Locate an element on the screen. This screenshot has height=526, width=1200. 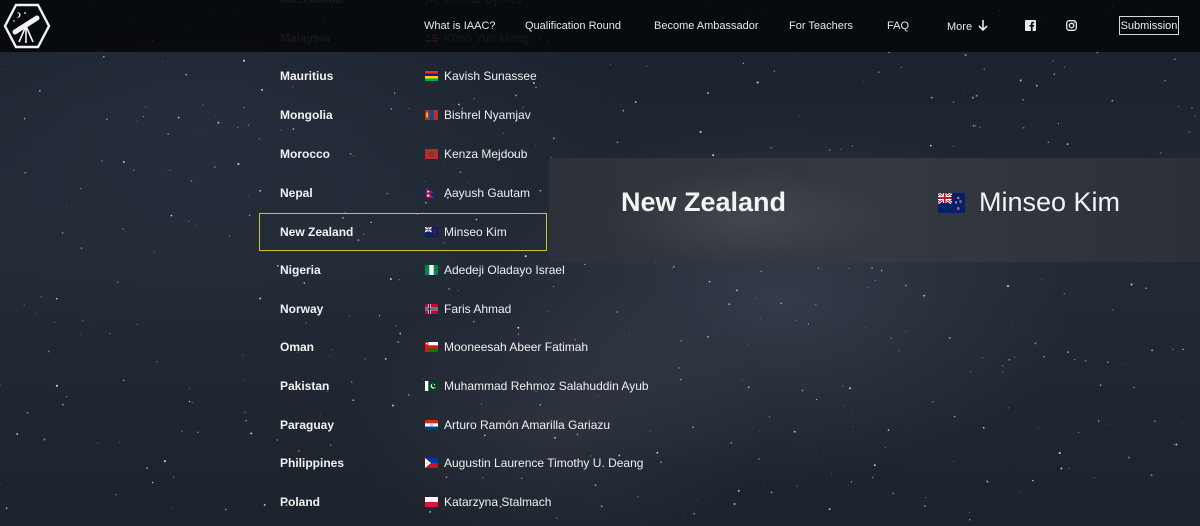
ambassador-name: Kenza Mejdoub is located at coordinates (486, 154).